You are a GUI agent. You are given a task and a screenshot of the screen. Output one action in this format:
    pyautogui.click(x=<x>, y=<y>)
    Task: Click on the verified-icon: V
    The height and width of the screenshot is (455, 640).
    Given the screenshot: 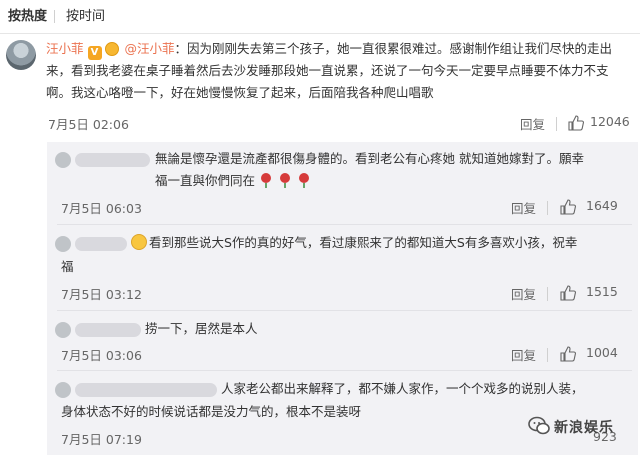 What is the action you would take?
    pyautogui.click(x=94, y=53)
    